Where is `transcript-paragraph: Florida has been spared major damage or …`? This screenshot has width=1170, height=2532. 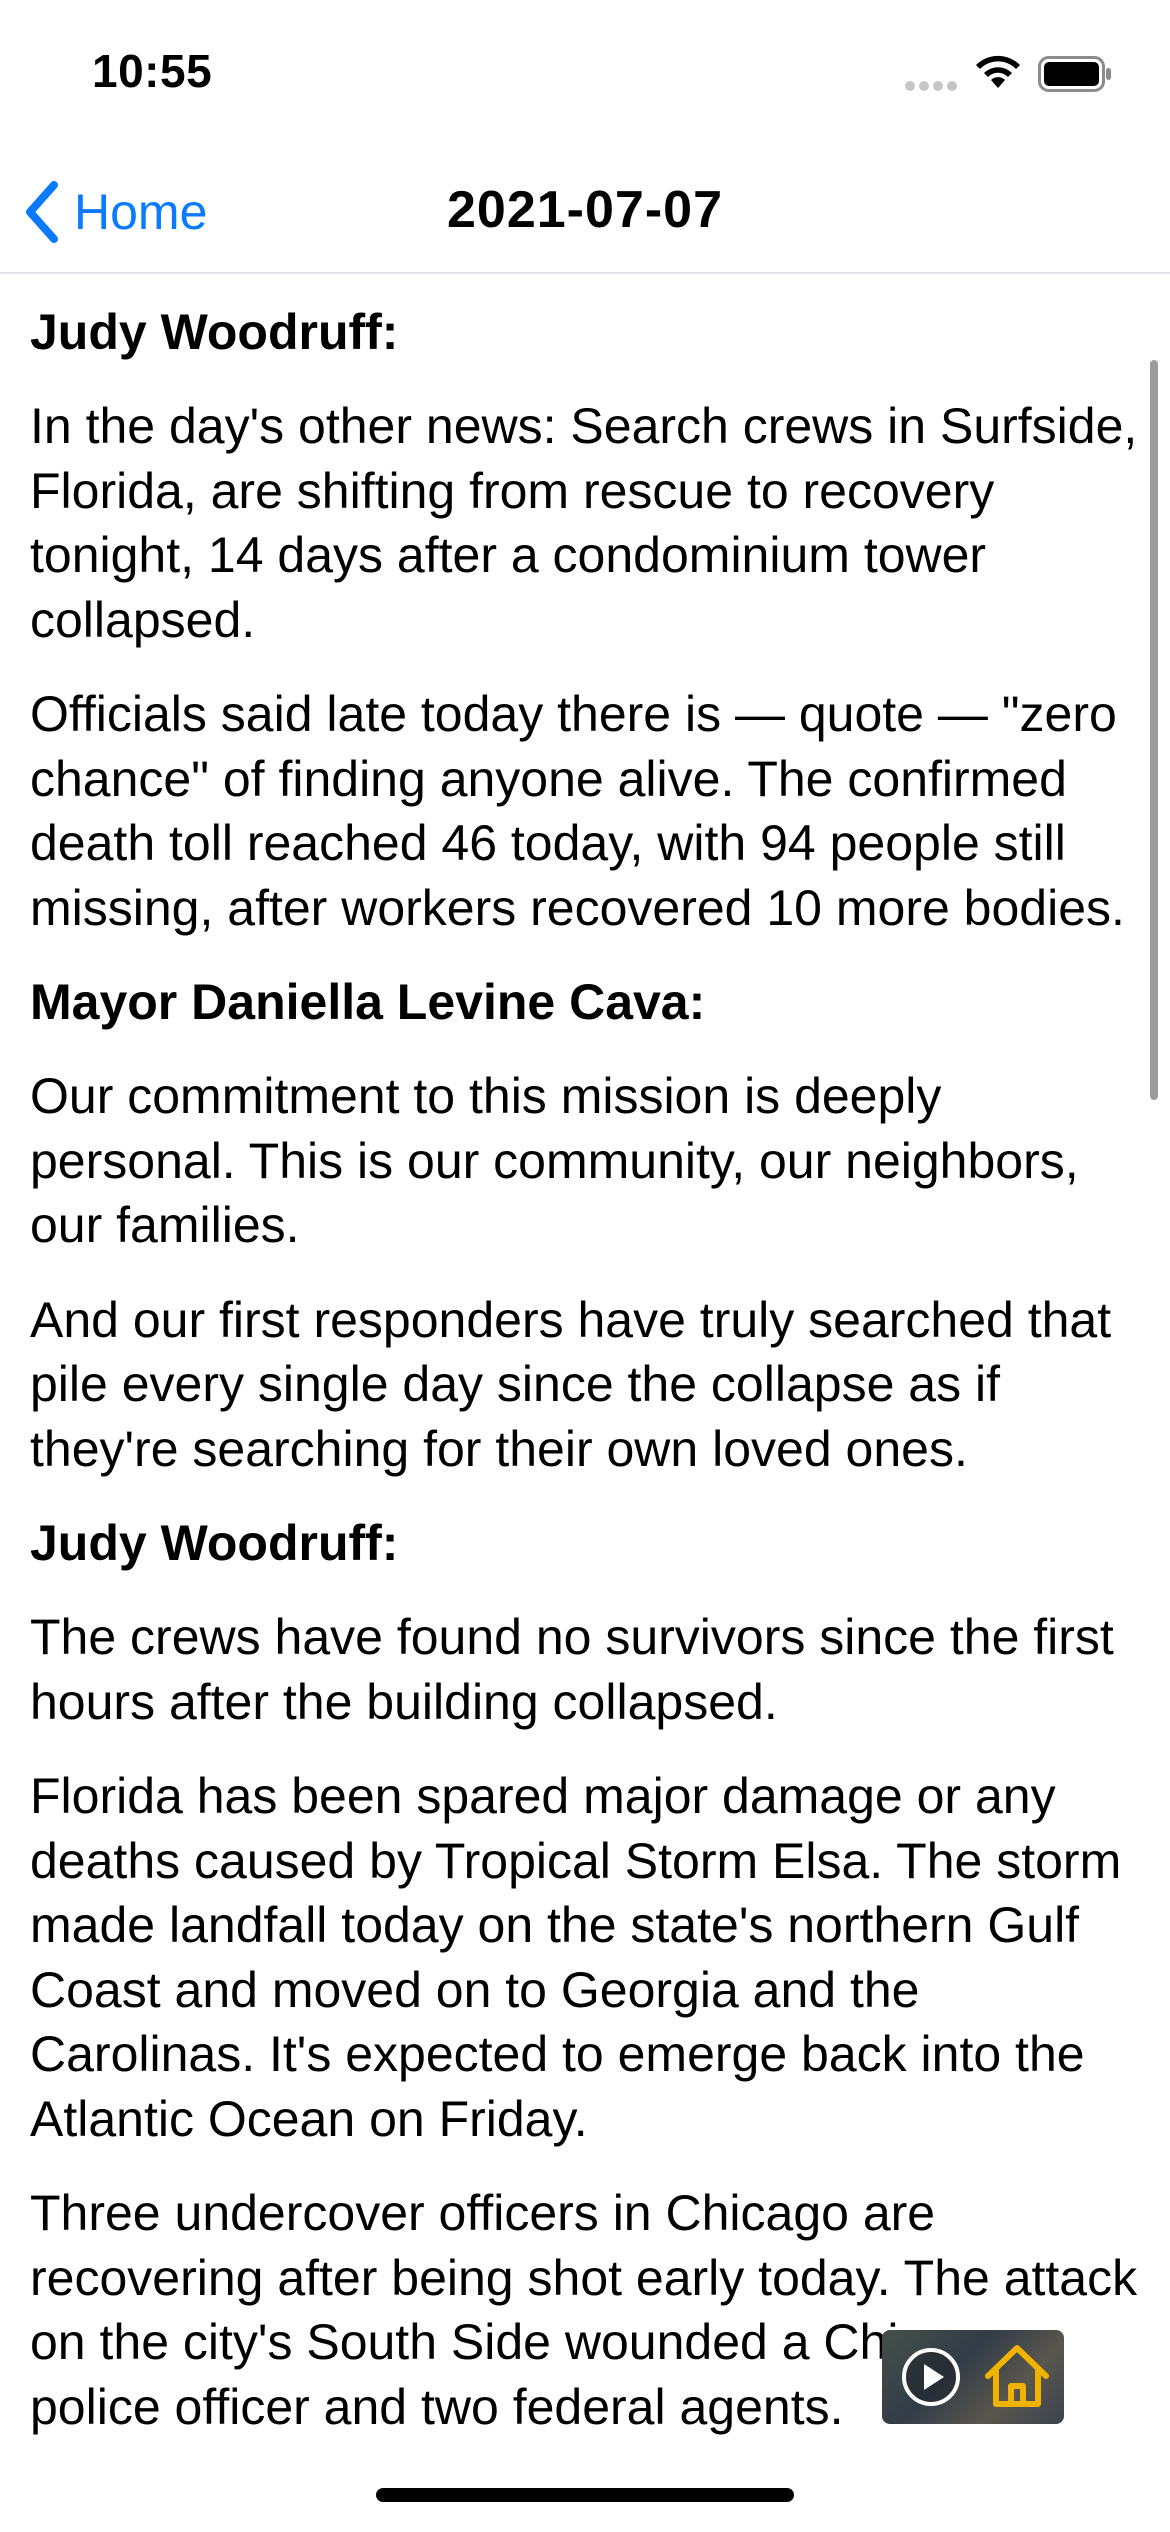
transcript-paragraph: Florida has been spared major damage or … is located at coordinates (576, 1957).